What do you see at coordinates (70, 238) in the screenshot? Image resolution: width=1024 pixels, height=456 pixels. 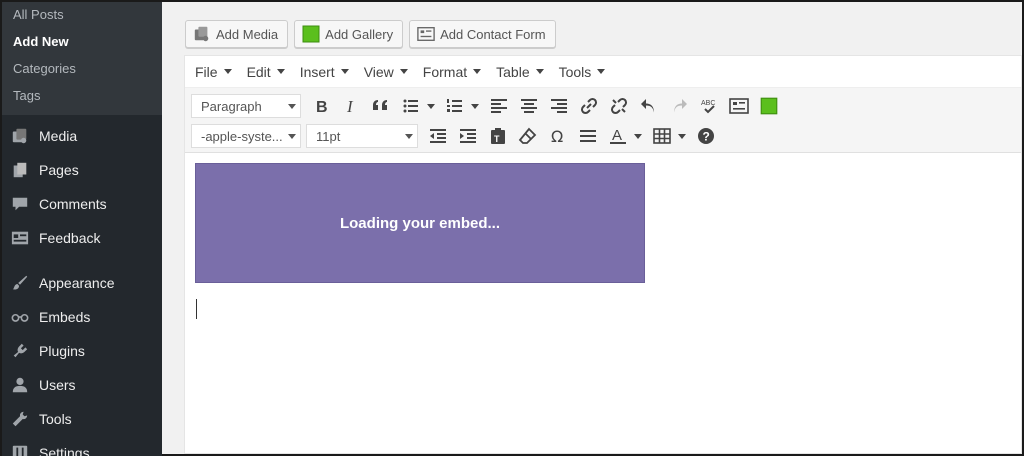 I see `sidebar-item-label: Feedback` at bounding box center [70, 238].